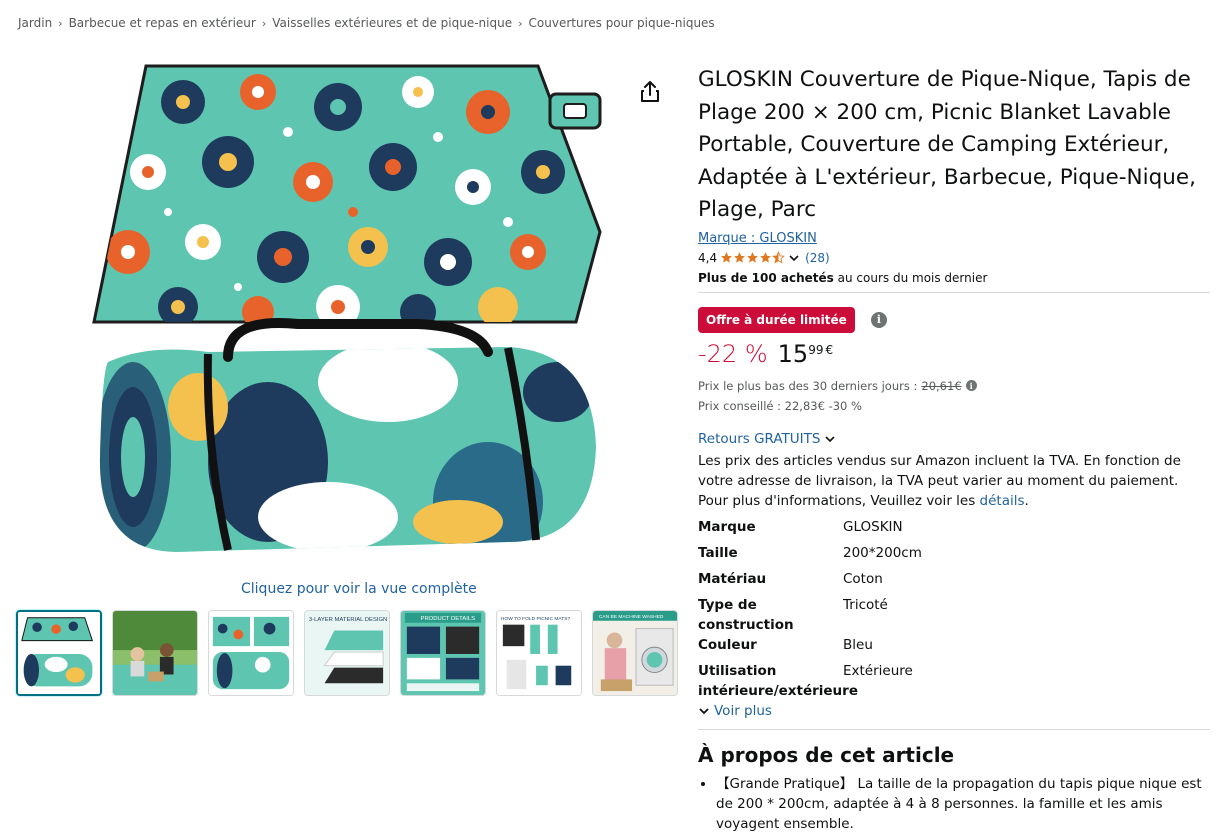 This screenshot has width=1218, height=836. What do you see at coordinates (808, 385) in the screenshot?
I see `lowest-price-label: Prix le plus bas des 30 derniers jours :` at bounding box center [808, 385].